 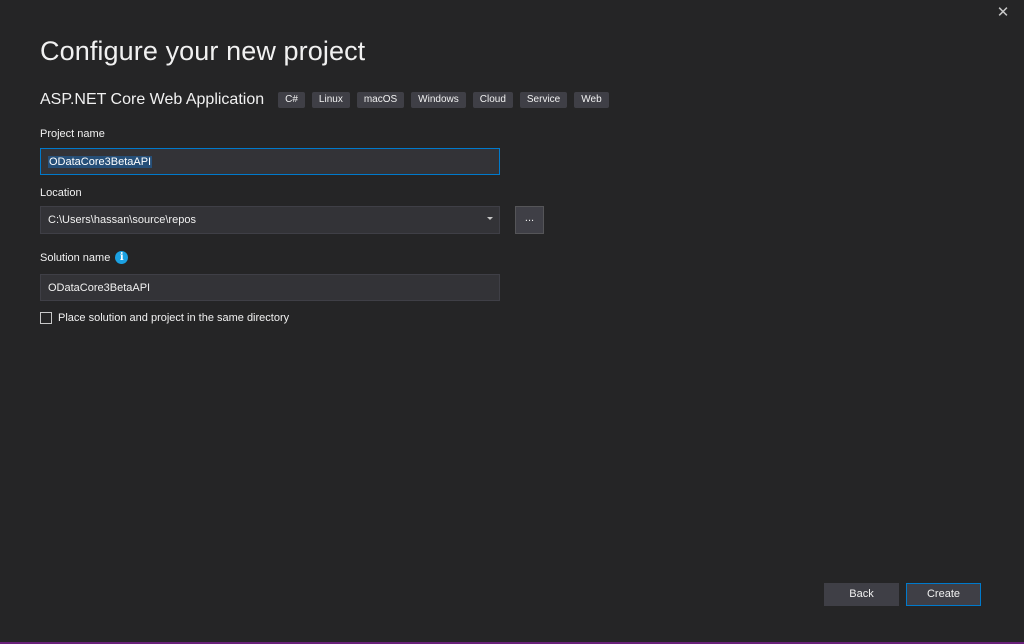 I want to click on solution-name-input: ODataCore3BetaAPI, so click(x=270, y=287).